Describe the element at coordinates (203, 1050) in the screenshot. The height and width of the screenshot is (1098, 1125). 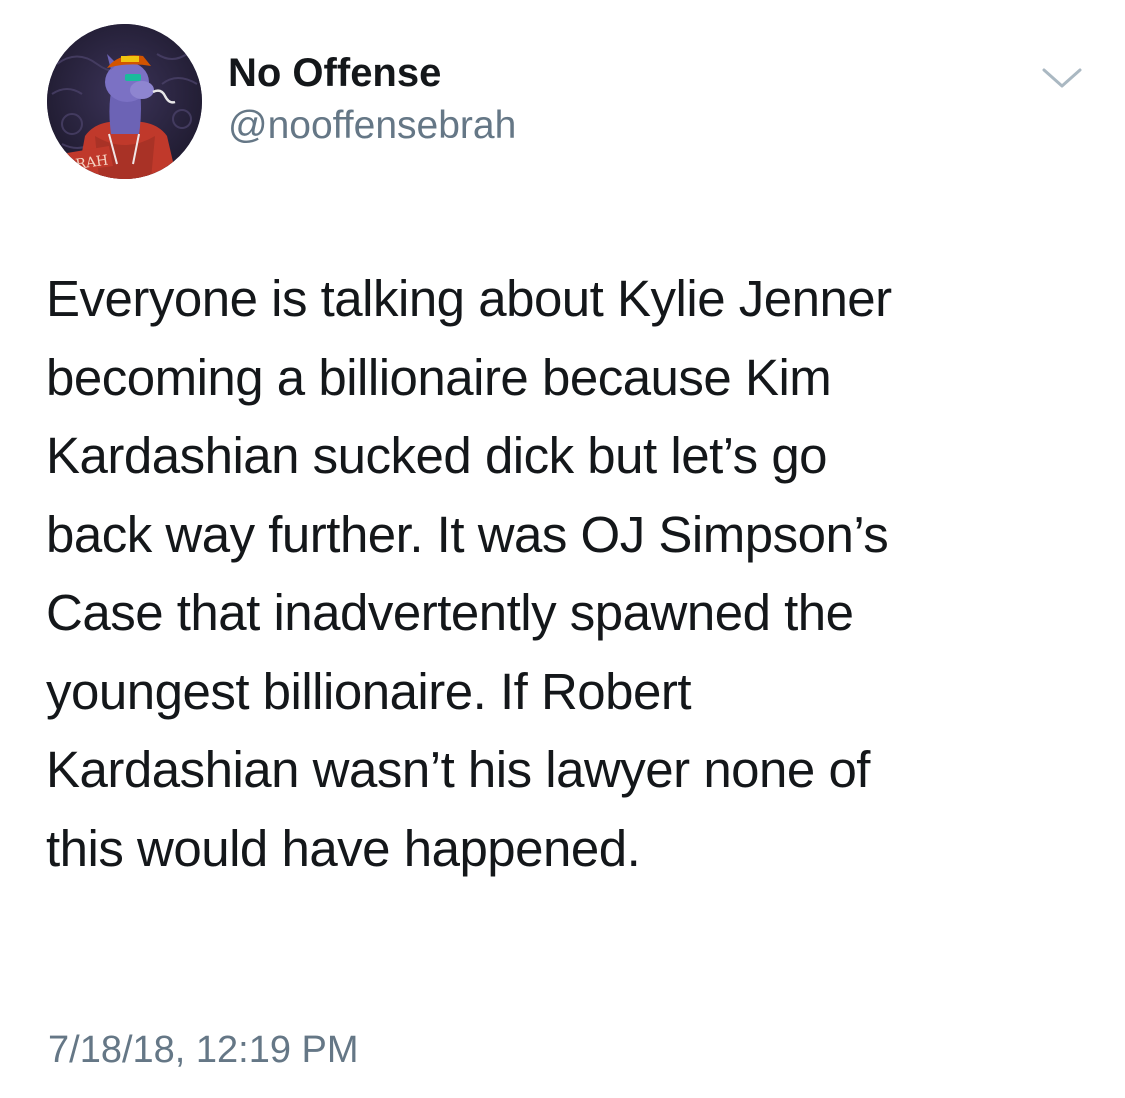
I see `tweet-timestamp: 7/18/18, 12:19 PM` at that location.